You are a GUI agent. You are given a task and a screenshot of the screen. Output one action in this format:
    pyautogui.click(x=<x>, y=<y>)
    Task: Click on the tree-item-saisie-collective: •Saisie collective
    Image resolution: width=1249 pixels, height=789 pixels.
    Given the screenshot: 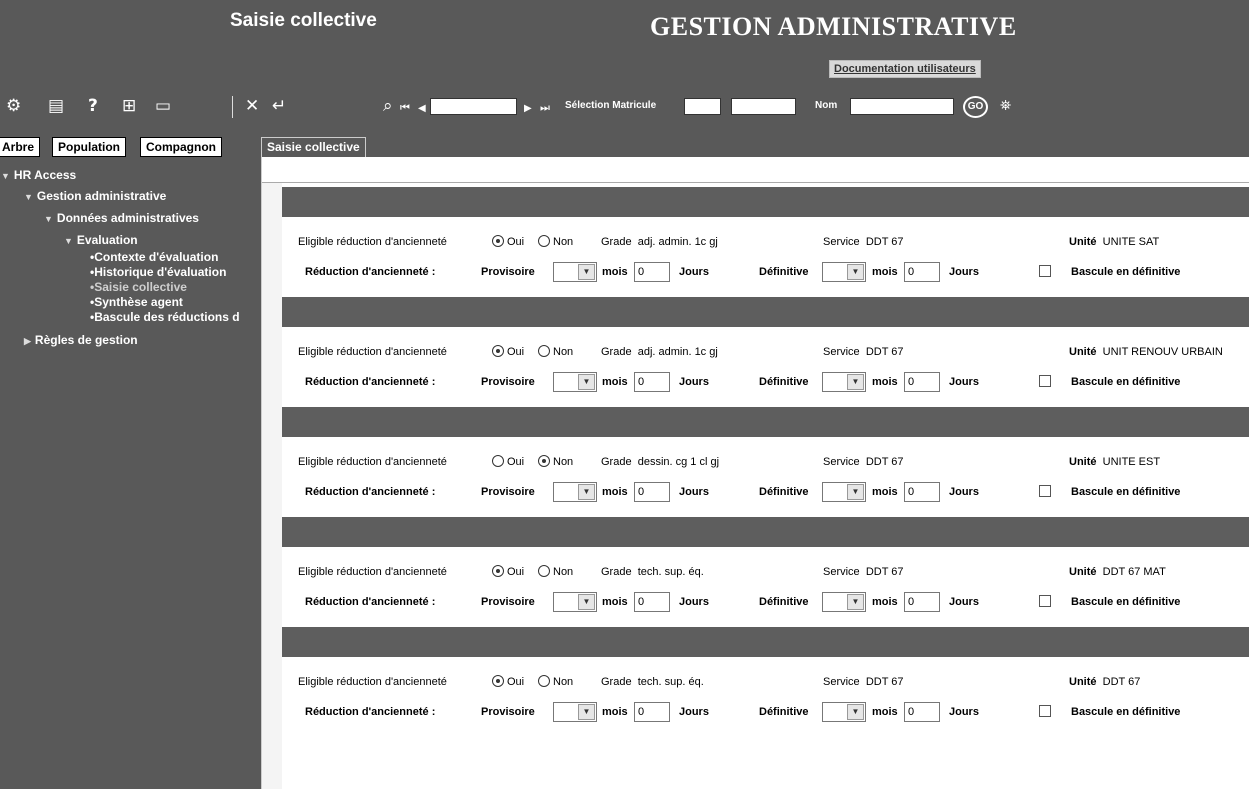 What is the action you would take?
    pyautogui.click(x=138, y=287)
    